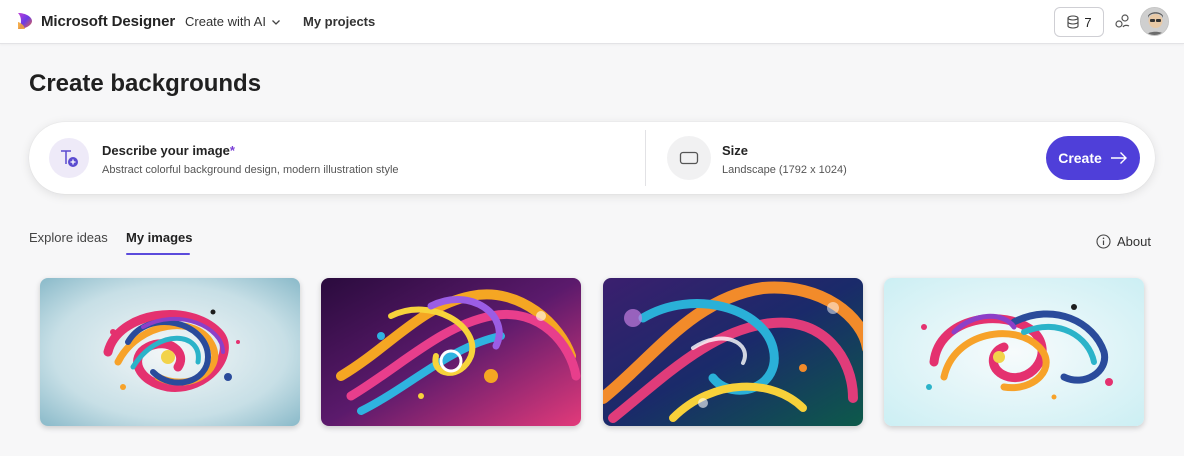  I want to click on size-selector-button, so click(689, 158).